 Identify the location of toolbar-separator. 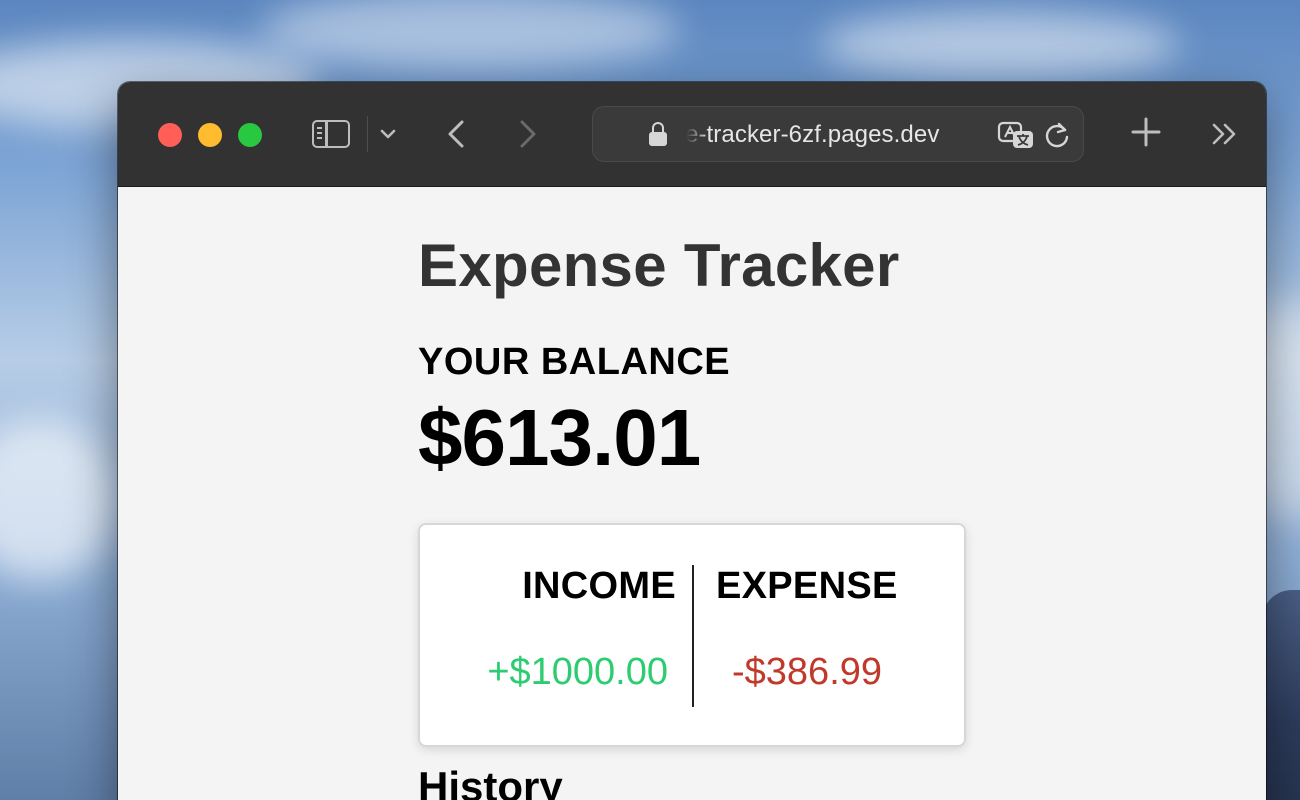
(367, 134).